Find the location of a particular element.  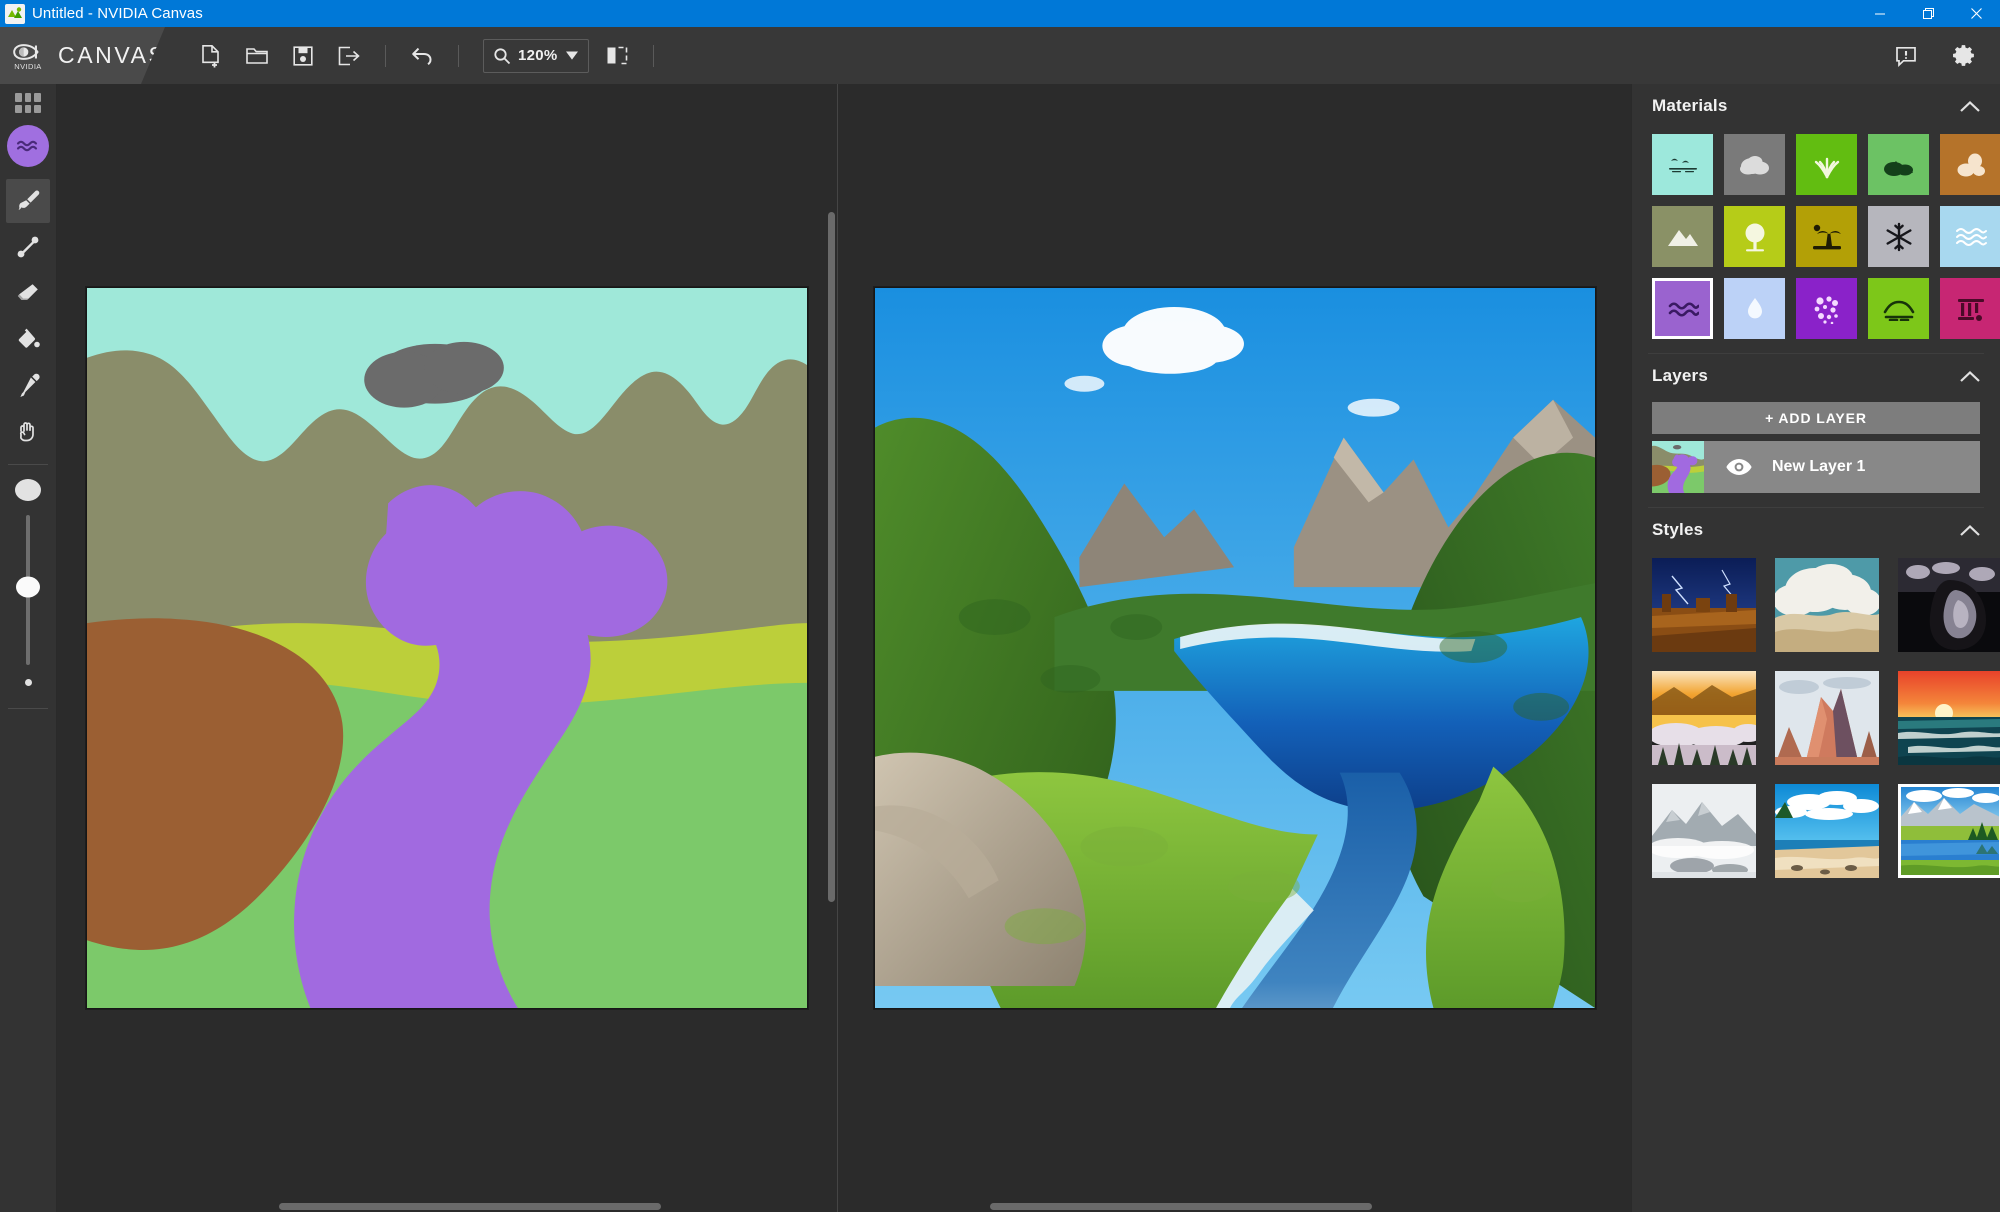

rail-divider is located at coordinates (28, 464).